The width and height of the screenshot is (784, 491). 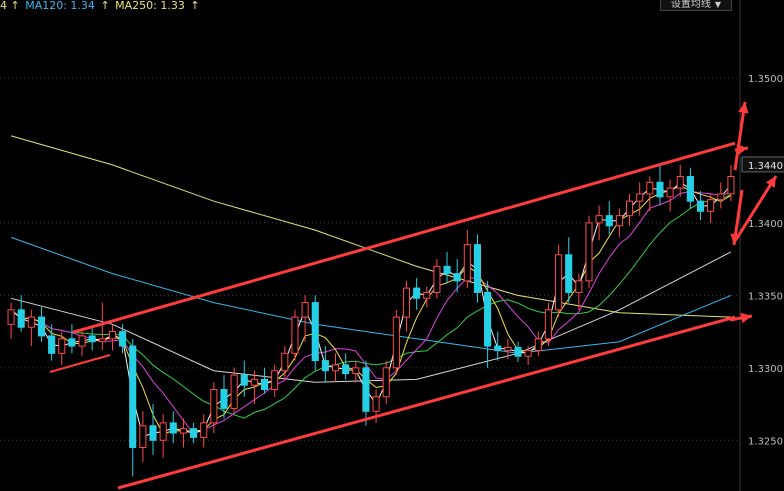 What do you see at coordinates (80, 363) in the screenshot?
I see `trend-channel-lower-early` at bounding box center [80, 363].